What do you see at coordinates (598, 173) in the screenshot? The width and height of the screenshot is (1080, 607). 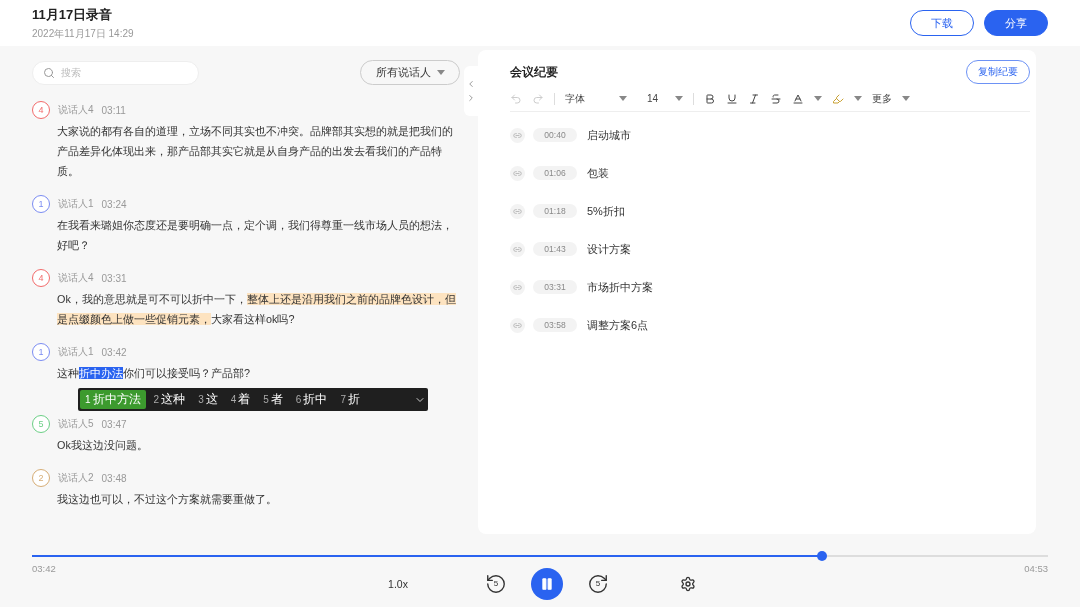 I see `minutes-item: 包装` at bounding box center [598, 173].